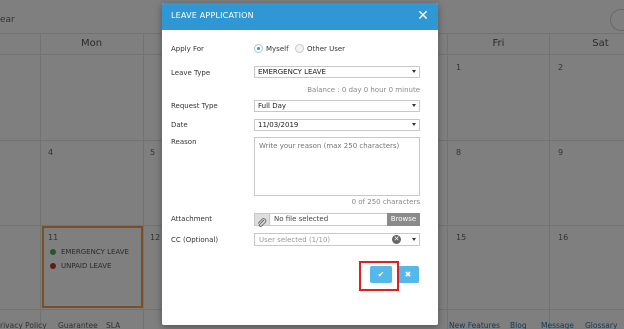  What do you see at coordinates (258, 48) in the screenshot?
I see `radio-selected-icon` at bounding box center [258, 48].